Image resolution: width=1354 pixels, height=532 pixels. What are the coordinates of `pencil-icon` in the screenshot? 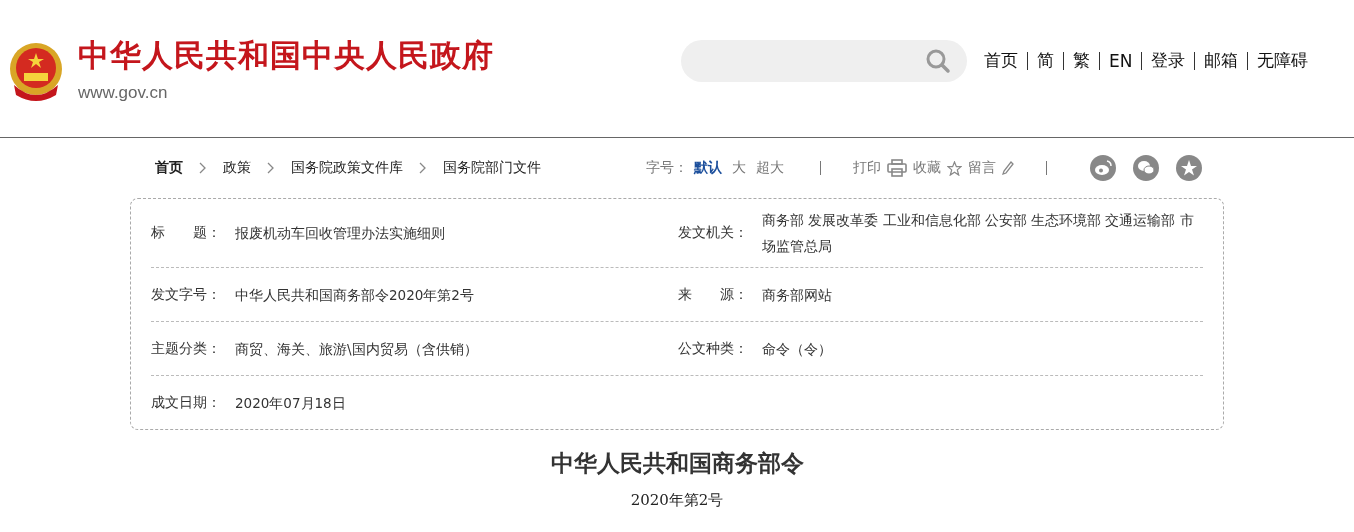 It's located at (1008, 168).